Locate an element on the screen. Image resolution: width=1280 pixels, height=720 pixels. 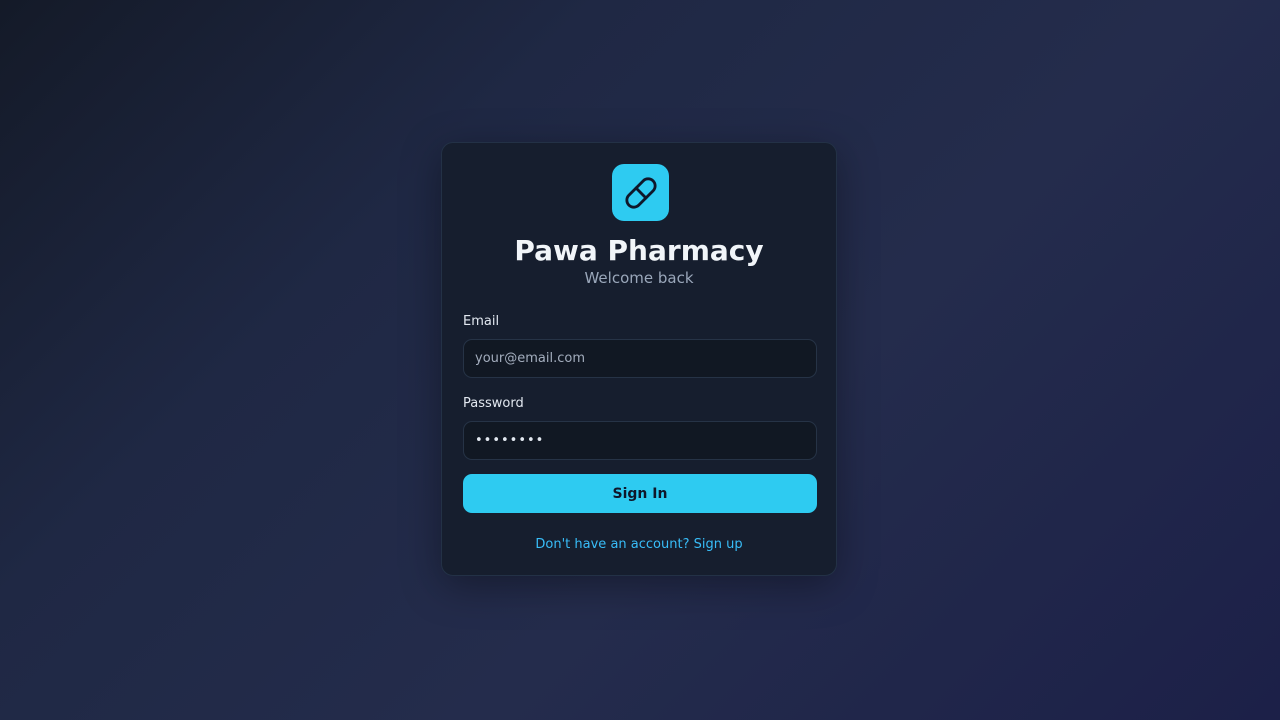
signup-link: Don't have an account? Sign up is located at coordinates (639, 545).